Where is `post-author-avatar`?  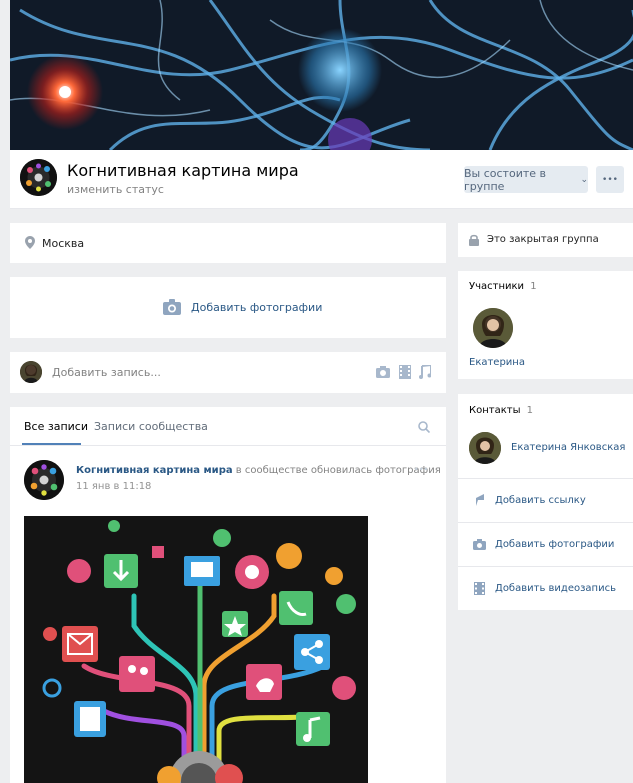 post-author-avatar is located at coordinates (44, 480).